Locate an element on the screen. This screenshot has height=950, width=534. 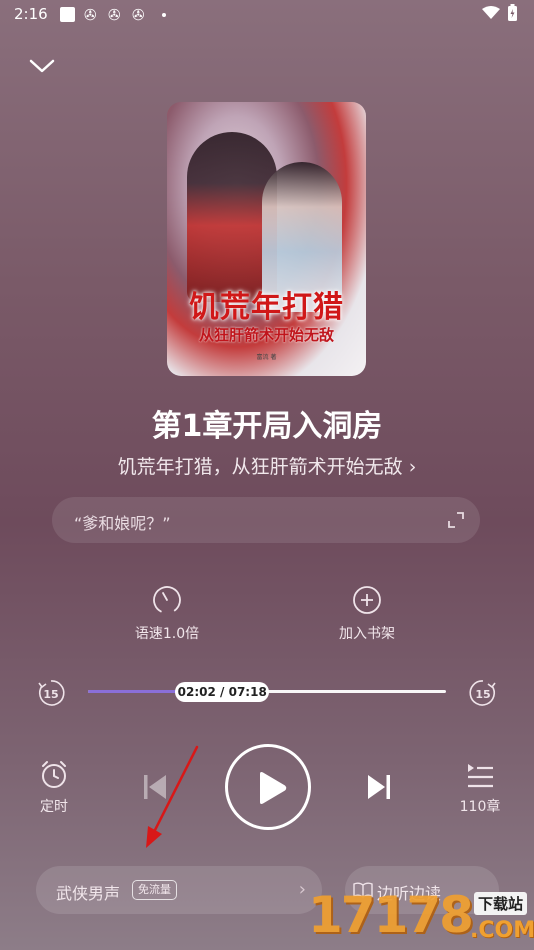
book-title-link: 饥荒年打猎，从狂肝箭术开始无敌 › is located at coordinates (267, 465).